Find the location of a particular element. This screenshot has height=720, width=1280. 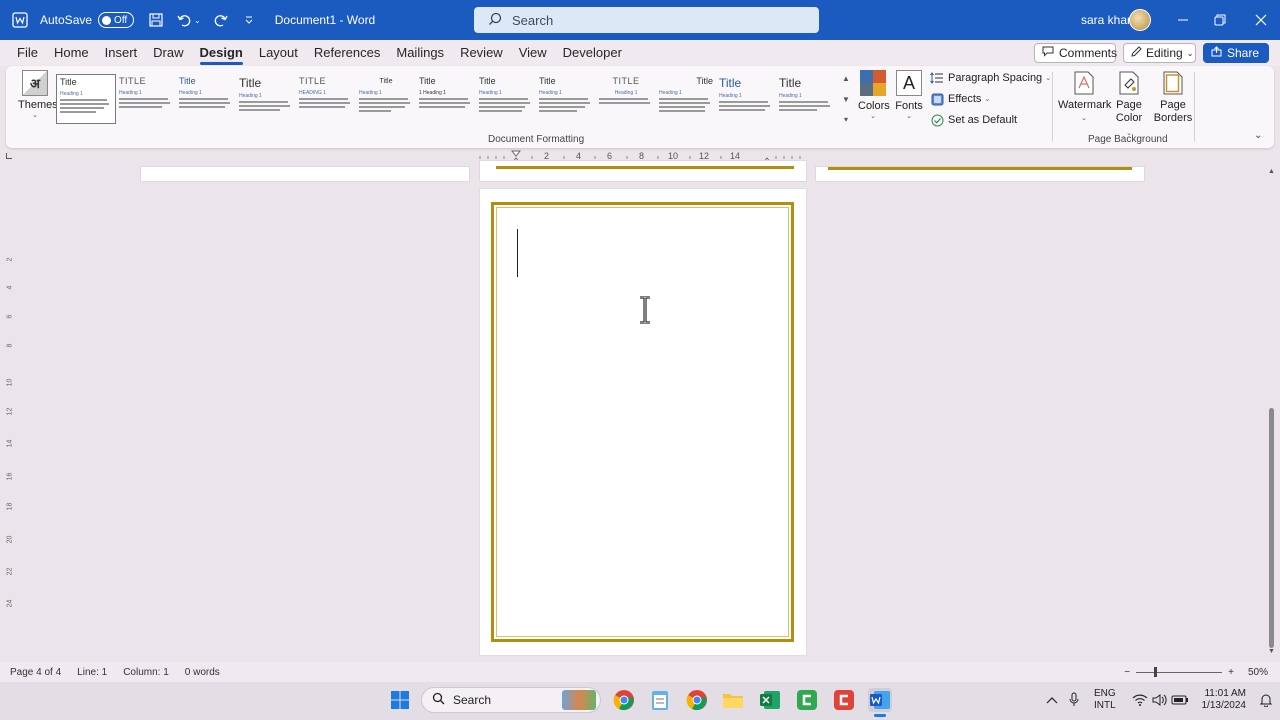

tab-file: File is located at coordinates (27, 53).